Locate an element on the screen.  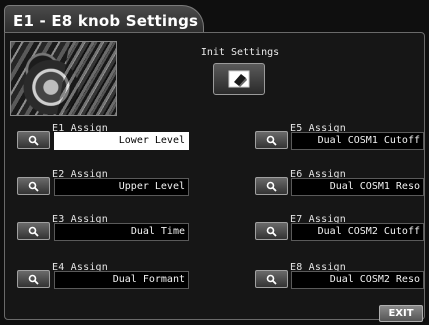
assign-value-field: Lower Level is located at coordinates (121, 141).